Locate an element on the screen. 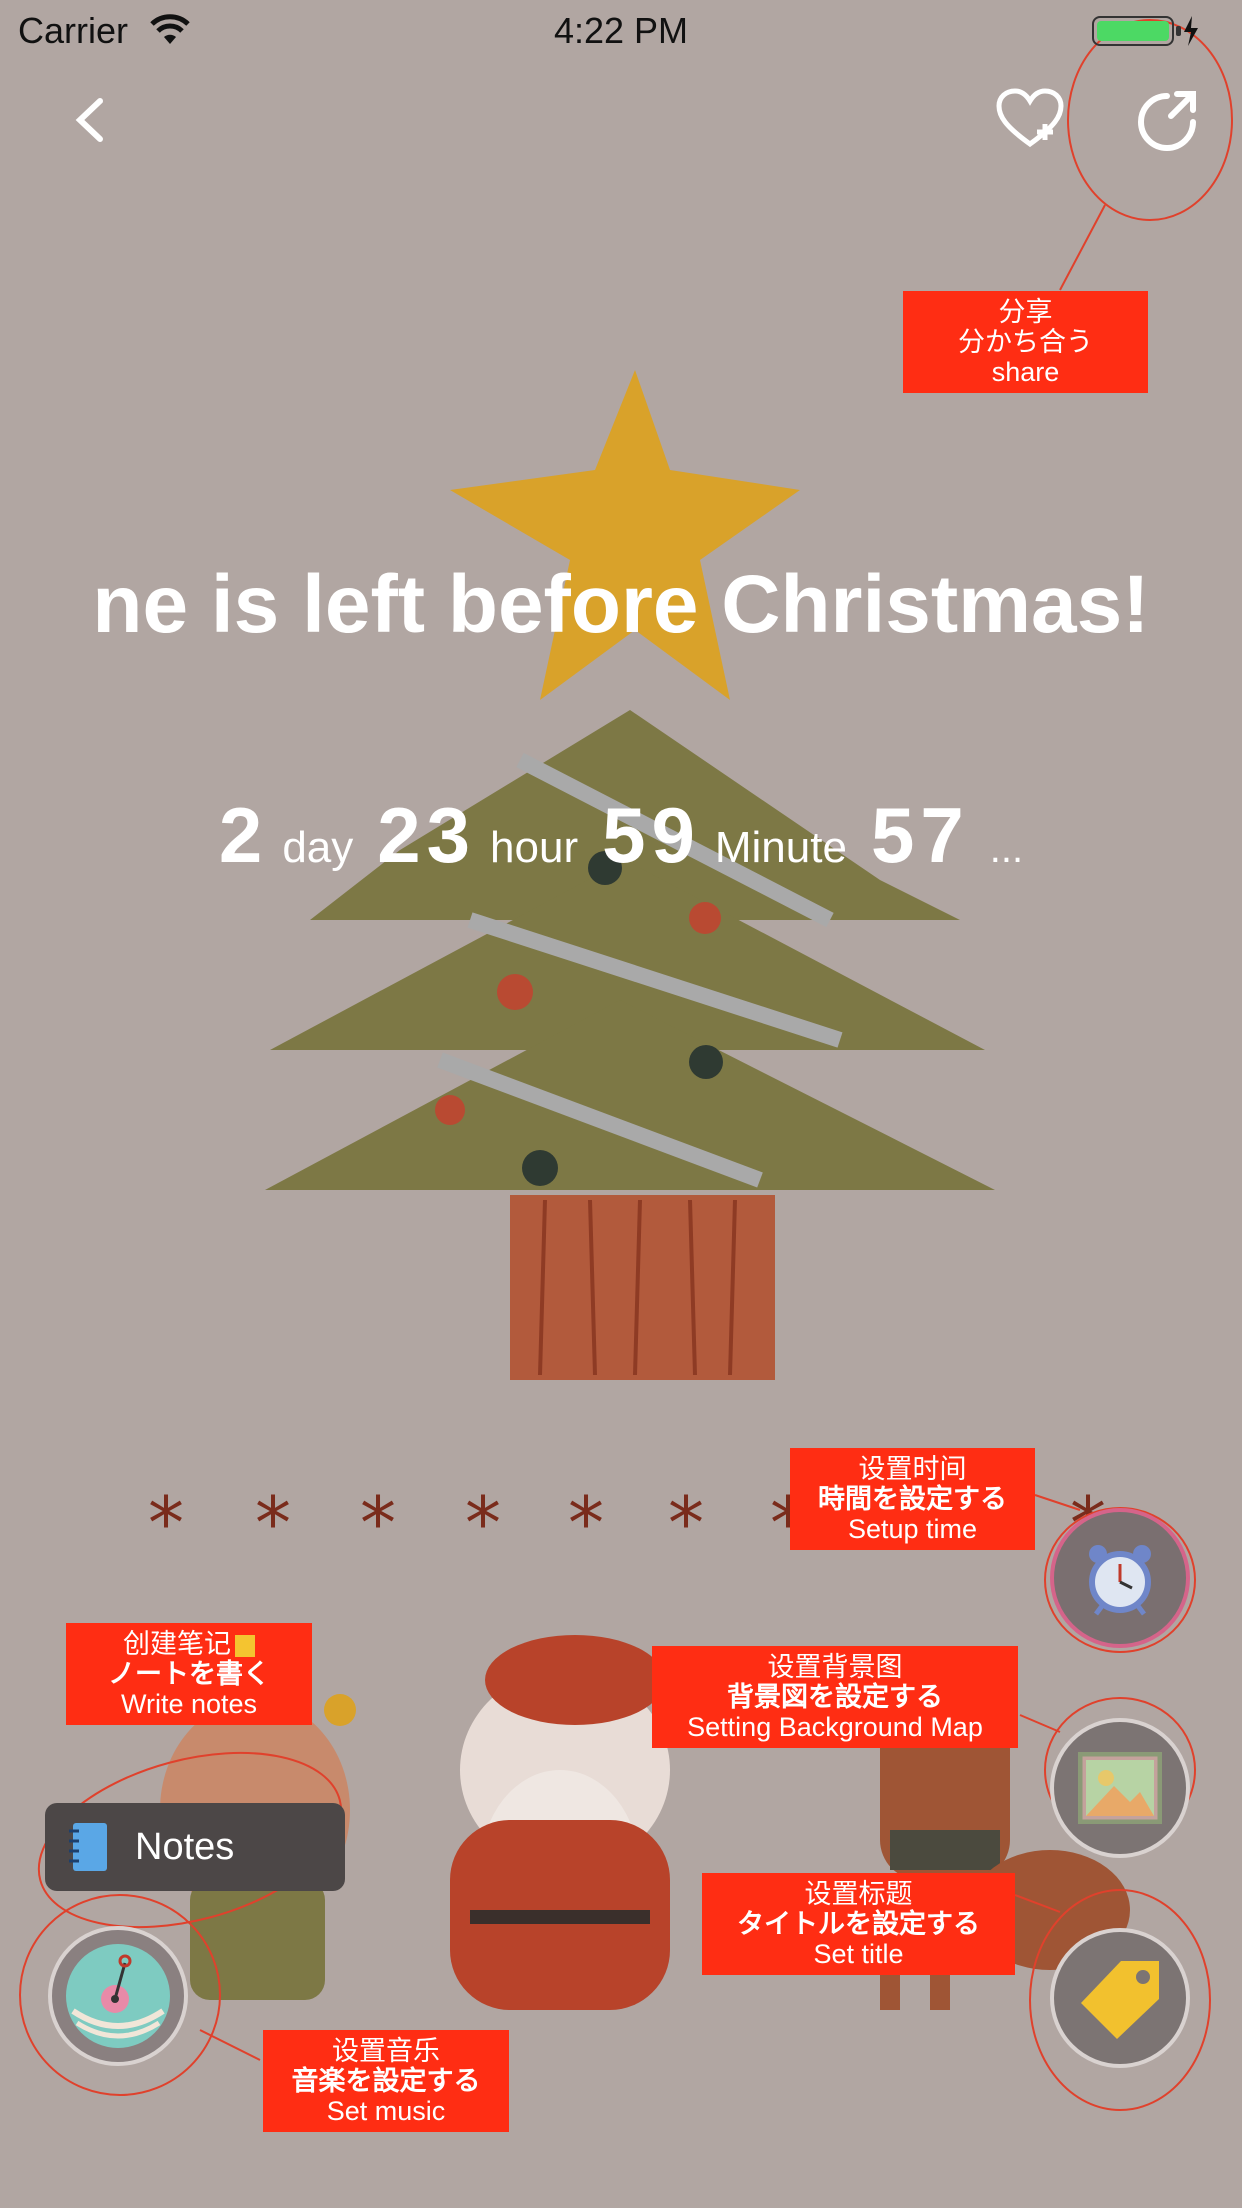 The image size is (1242, 2208). countdown-seconds: 57 is located at coordinates (920, 835).